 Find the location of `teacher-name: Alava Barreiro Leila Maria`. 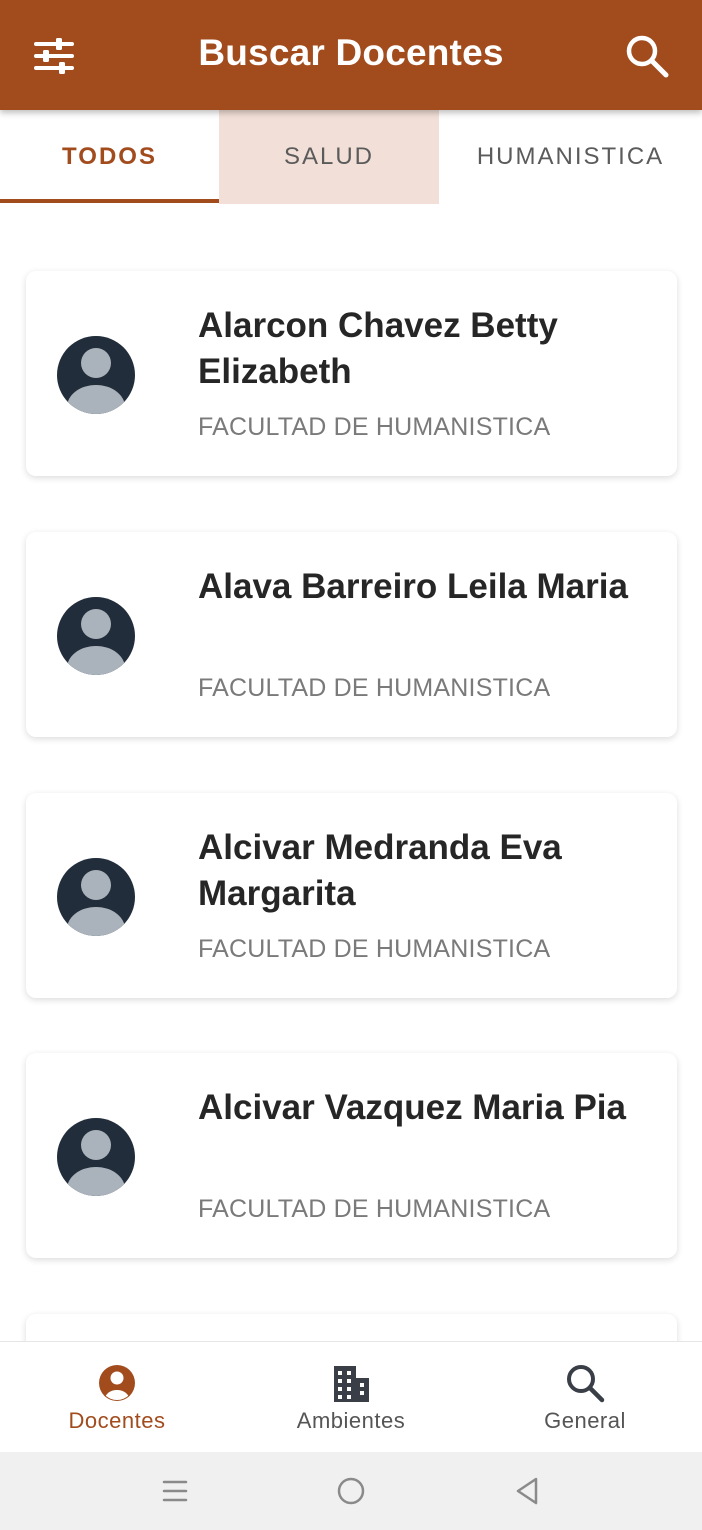

teacher-name: Alava Barreiro Leila Maria is located at coordinates (413, 586).